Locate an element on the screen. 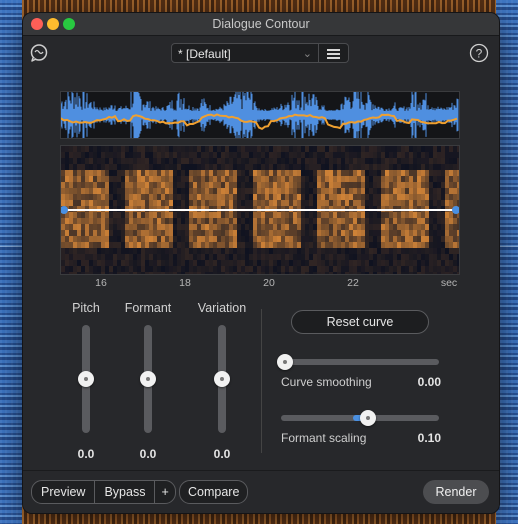 The width and height of the screenshot is (518, 524). variation-slider-thumb is located at coordinates (222, 379).